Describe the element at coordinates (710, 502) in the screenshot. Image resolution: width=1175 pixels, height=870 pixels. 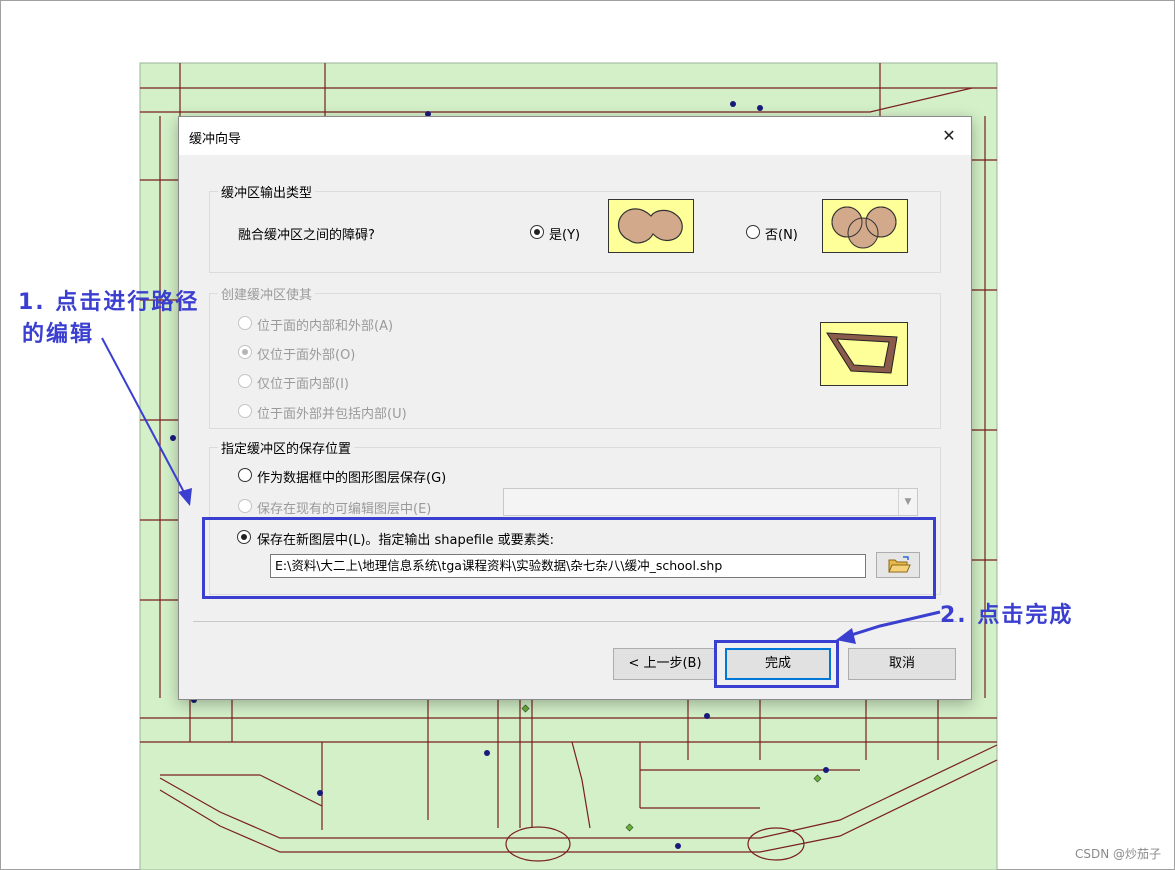
I see `existing-layer-dropdown: ▼` at that location.